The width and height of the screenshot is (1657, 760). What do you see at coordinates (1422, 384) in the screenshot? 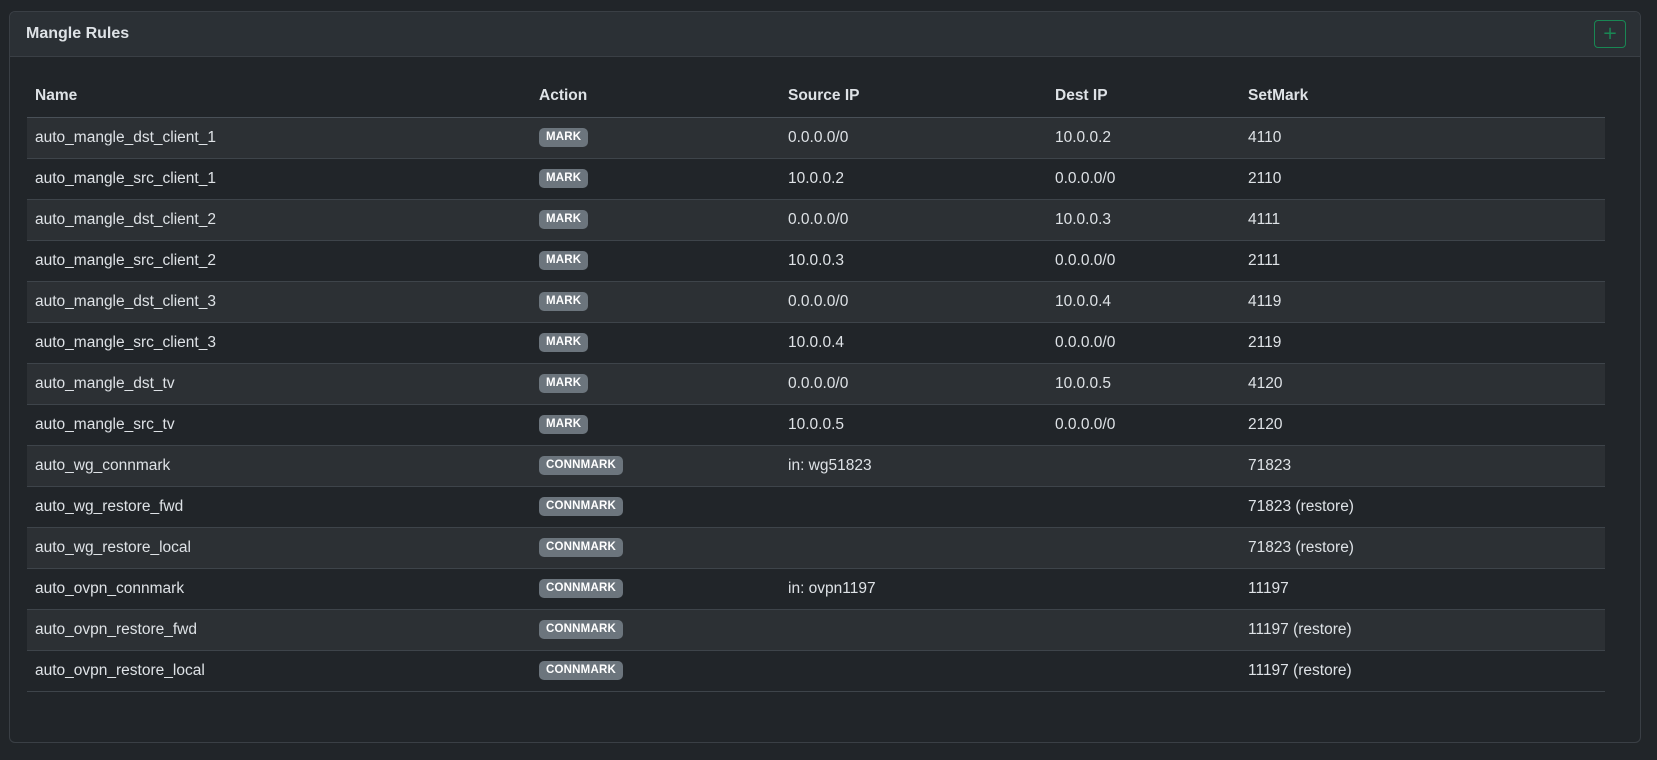
I see `rule-setmark: 4120` at bounding box center [1422, 384].